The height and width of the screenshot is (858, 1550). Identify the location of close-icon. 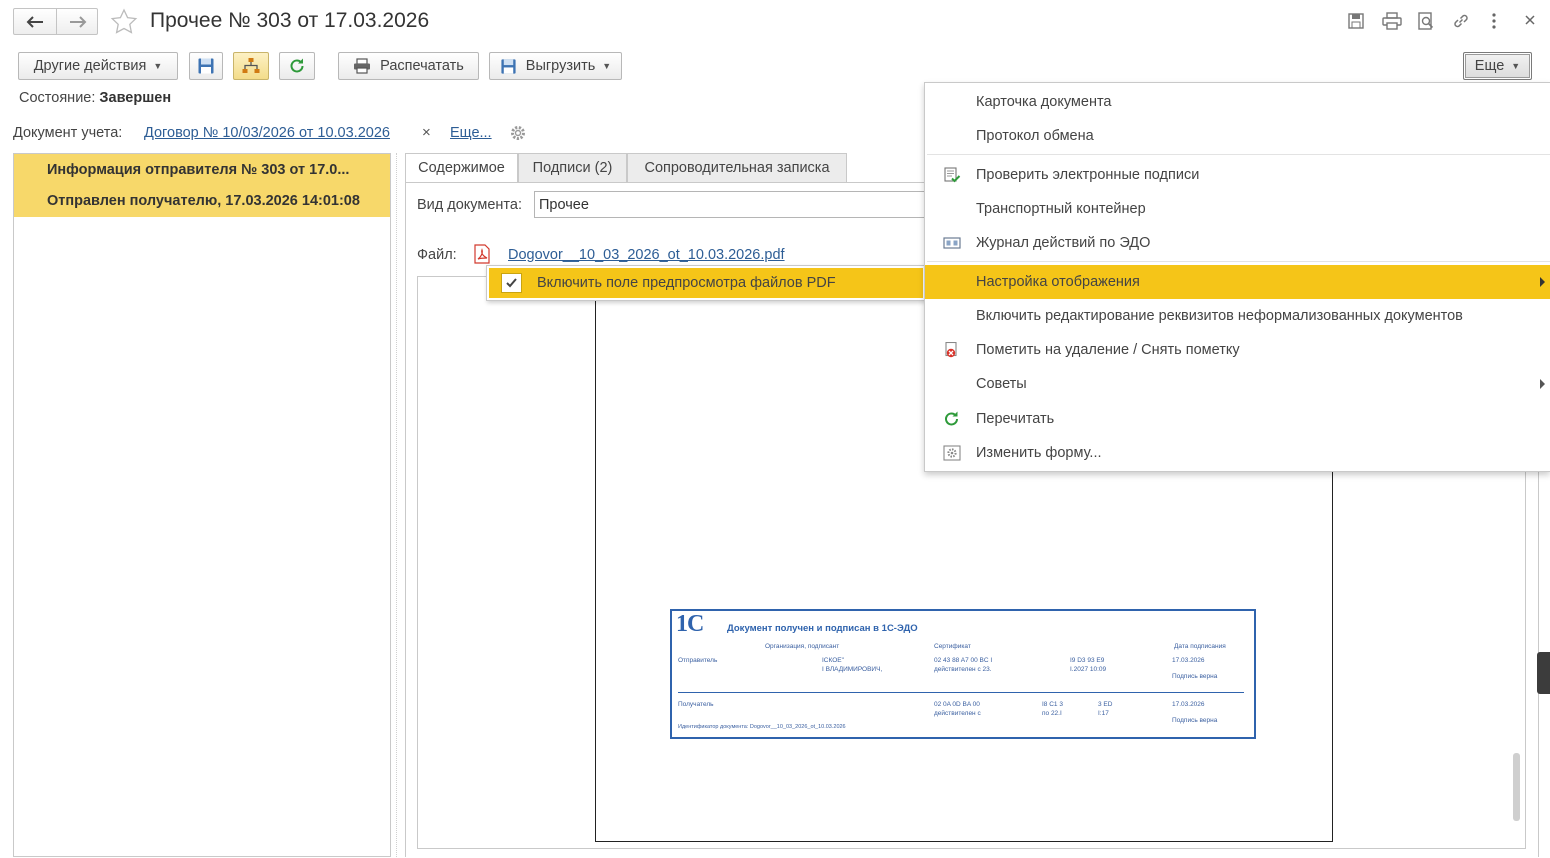
(1530, 20).